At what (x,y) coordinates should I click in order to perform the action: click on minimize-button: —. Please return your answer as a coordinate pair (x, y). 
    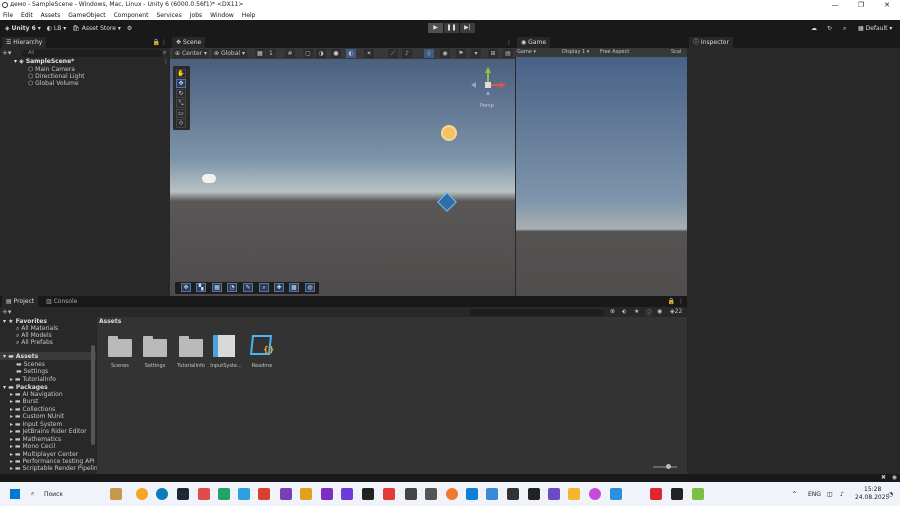
    Looking at the image, I should click on (835, 5).